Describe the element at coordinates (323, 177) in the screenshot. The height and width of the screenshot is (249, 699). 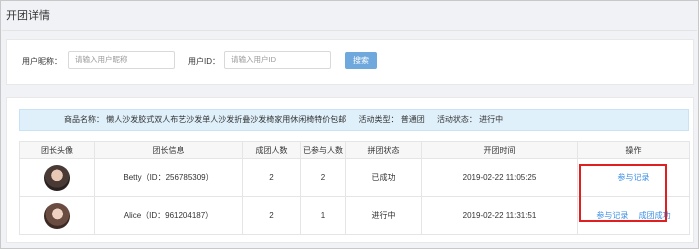
I see `joined-count: 2` at that location.